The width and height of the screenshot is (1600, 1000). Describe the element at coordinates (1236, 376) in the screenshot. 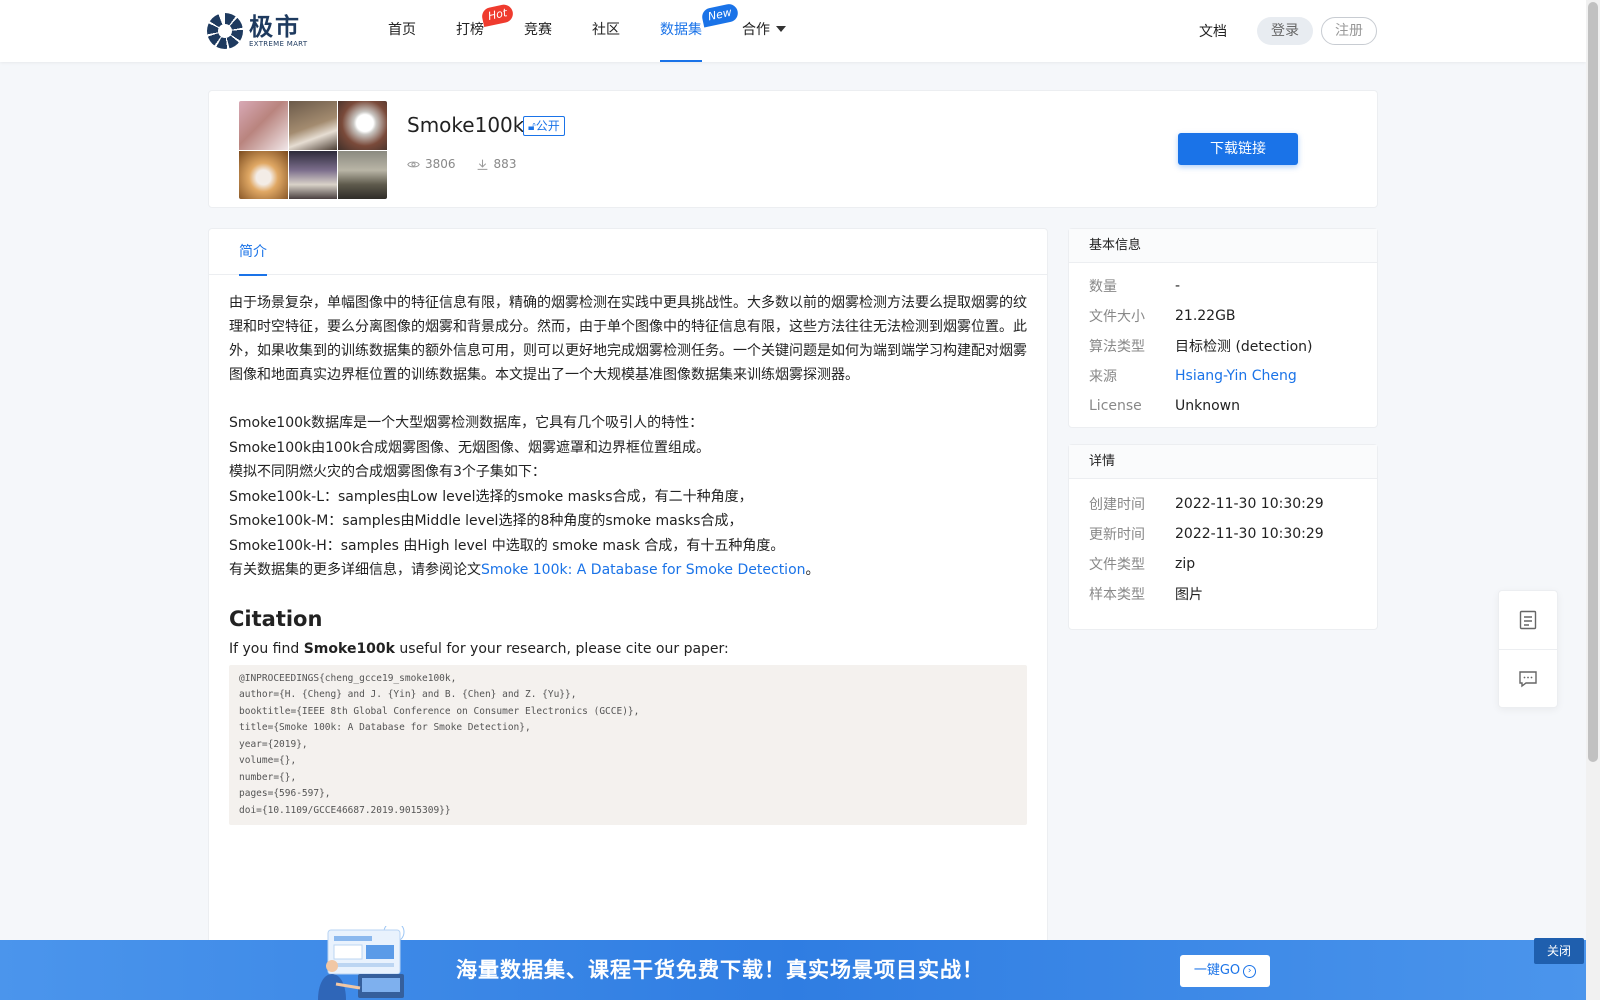

I see `source-link: Hsiang-Yin Cheng` at that location.